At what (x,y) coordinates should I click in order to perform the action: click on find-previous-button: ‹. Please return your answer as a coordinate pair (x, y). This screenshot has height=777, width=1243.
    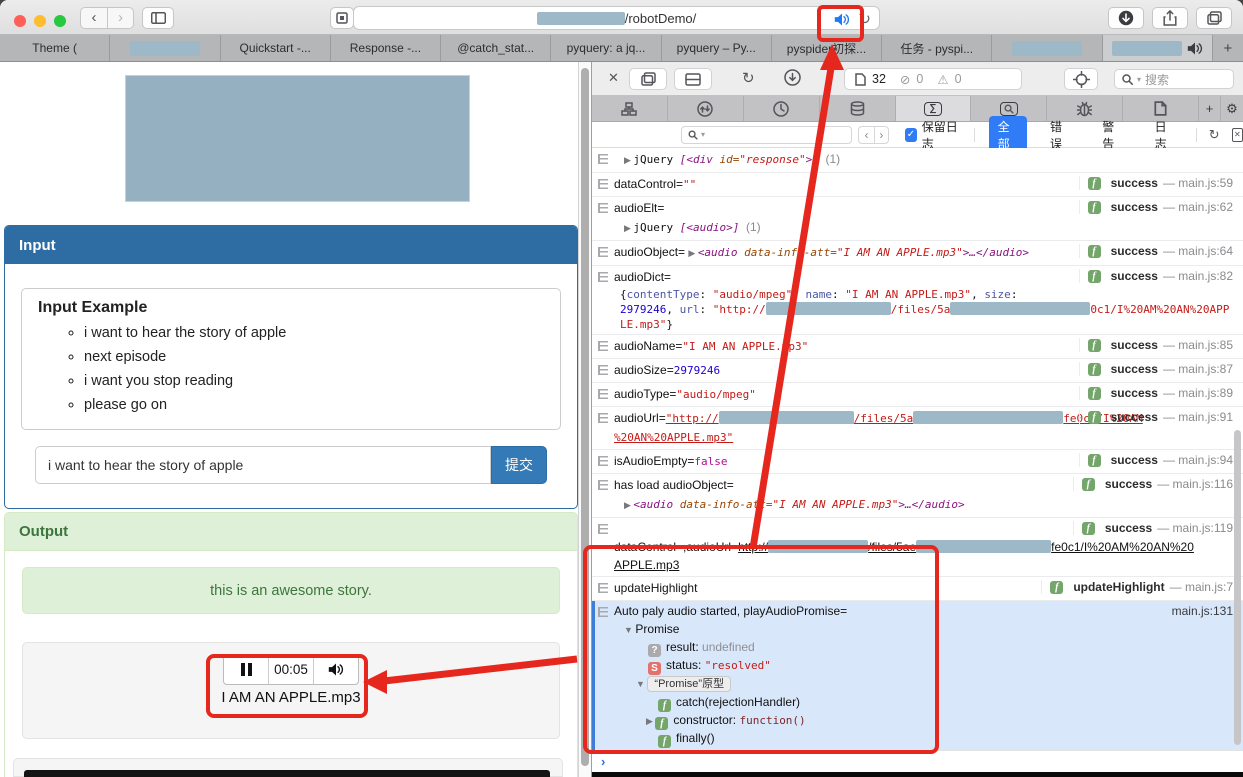
    Looking at the image, I should click on (866, 135).